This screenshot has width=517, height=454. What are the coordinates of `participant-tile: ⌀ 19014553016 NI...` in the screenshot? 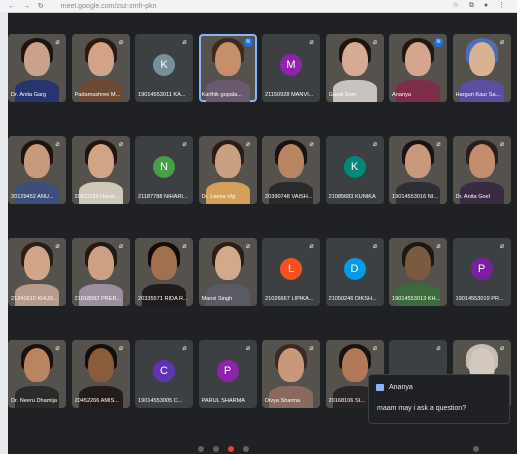 It's located at (418, 170).